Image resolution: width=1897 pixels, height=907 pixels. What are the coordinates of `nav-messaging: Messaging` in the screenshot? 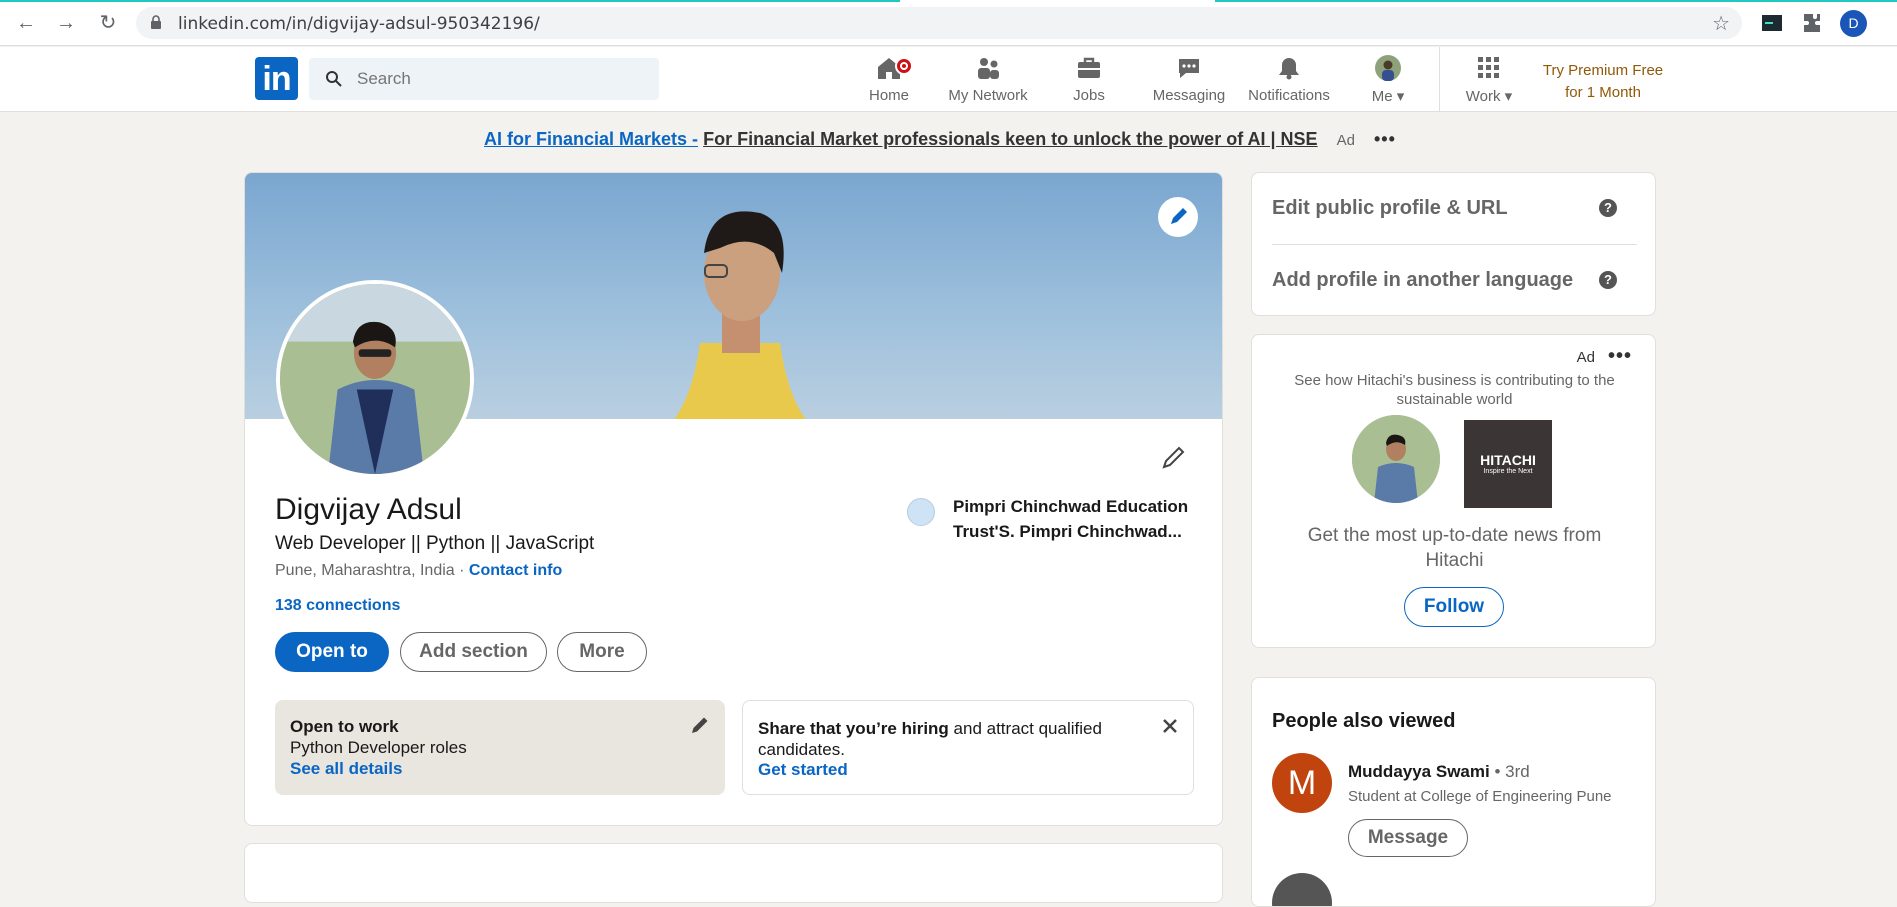 It's located at (1189, 81).